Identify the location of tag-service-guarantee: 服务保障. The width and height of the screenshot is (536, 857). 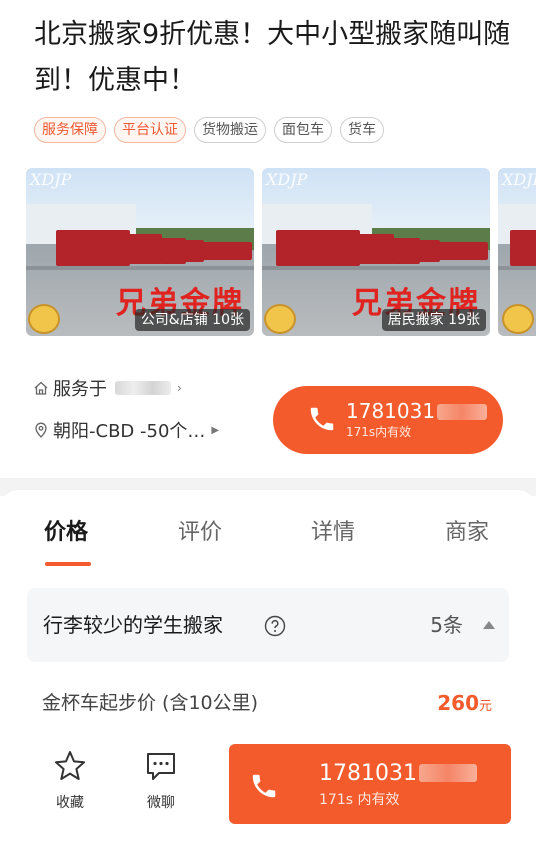
(70, 130).